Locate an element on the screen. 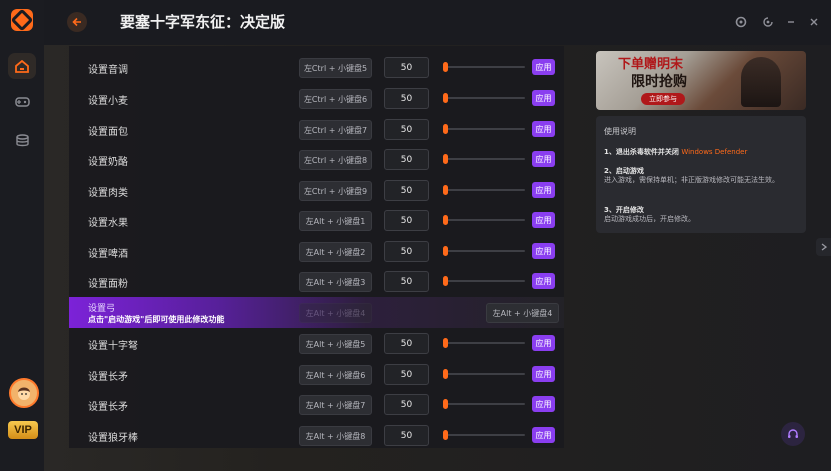 The height and width of the screenshot is (471, 831). cheat-label: 设置面包 is located at coordinates (108, 132).